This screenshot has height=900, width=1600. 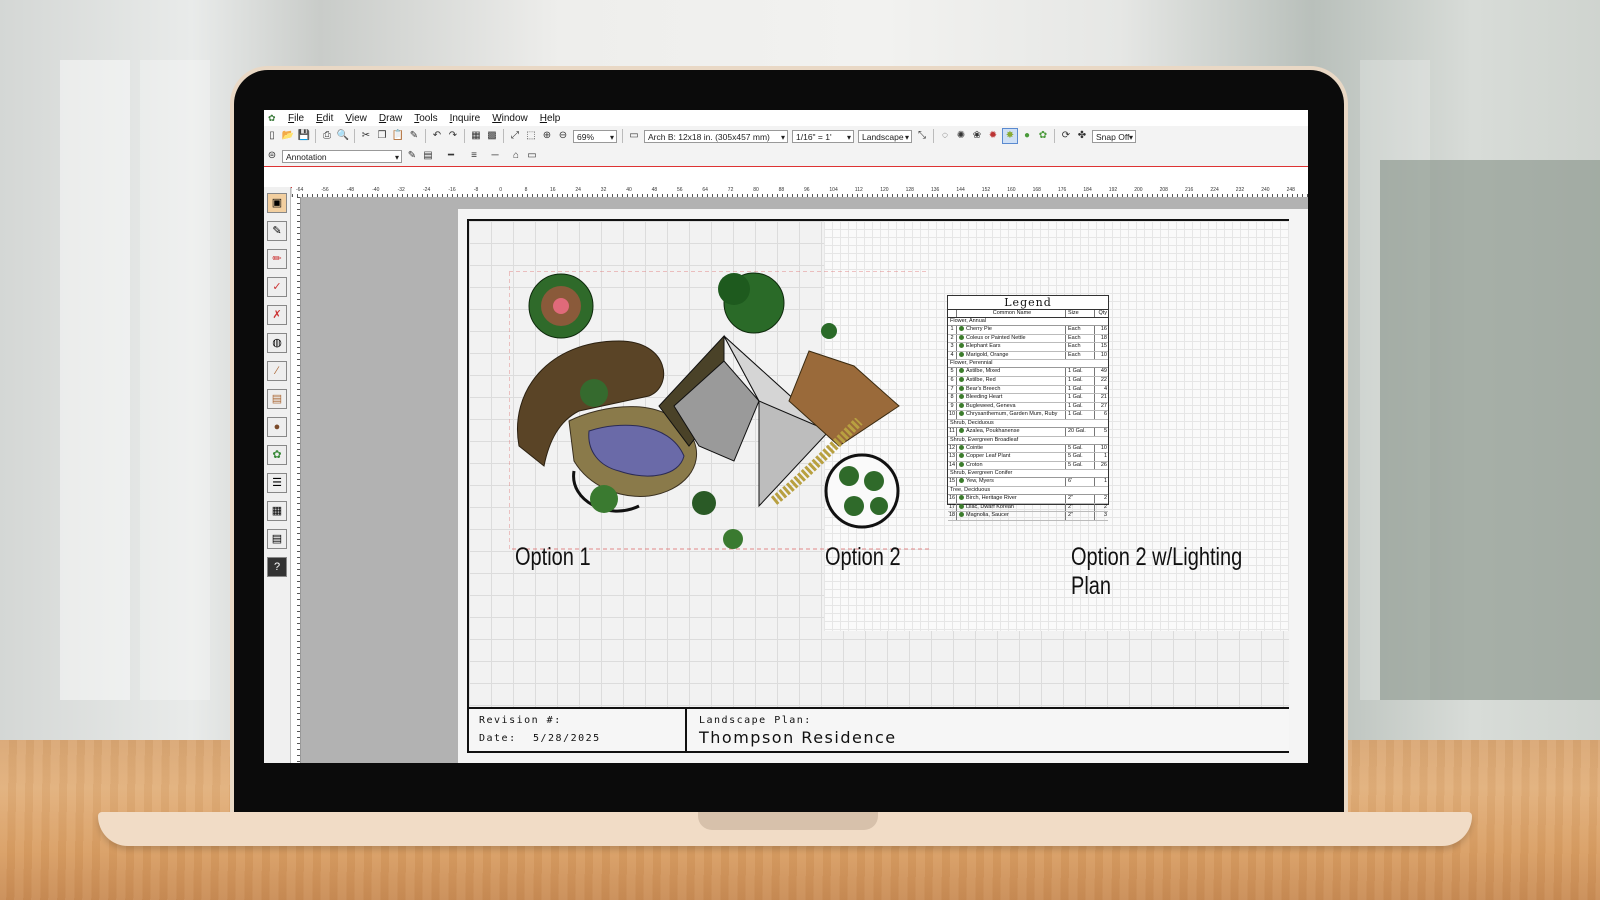 What do you see at coordinates (277, 343) in the screenshot?
I see `shapes-tool-icon: ◍` at bounding box center [277, 343].